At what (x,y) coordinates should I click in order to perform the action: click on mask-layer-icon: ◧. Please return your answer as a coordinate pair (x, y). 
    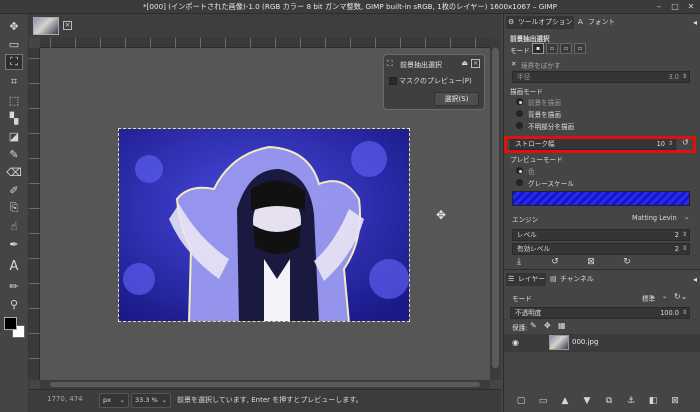
    Looking at the image, I should click on (653, 401).